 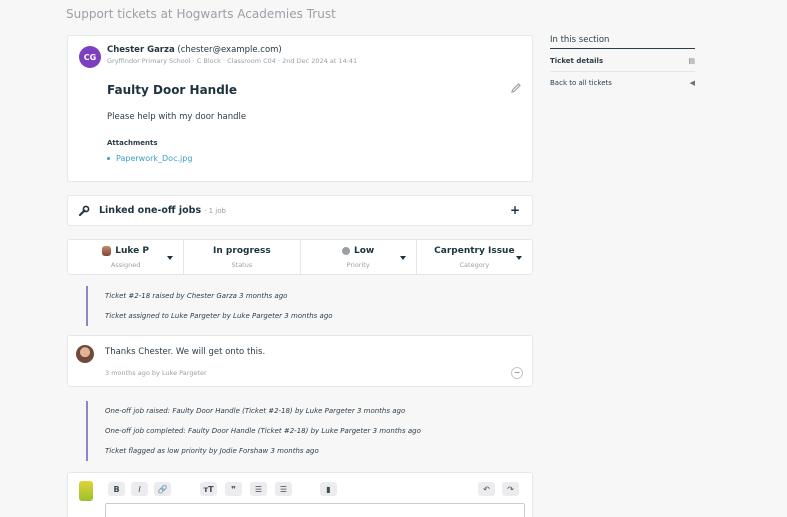 I want to click on add-linked-job-button: +, so click(x=515, y=210).